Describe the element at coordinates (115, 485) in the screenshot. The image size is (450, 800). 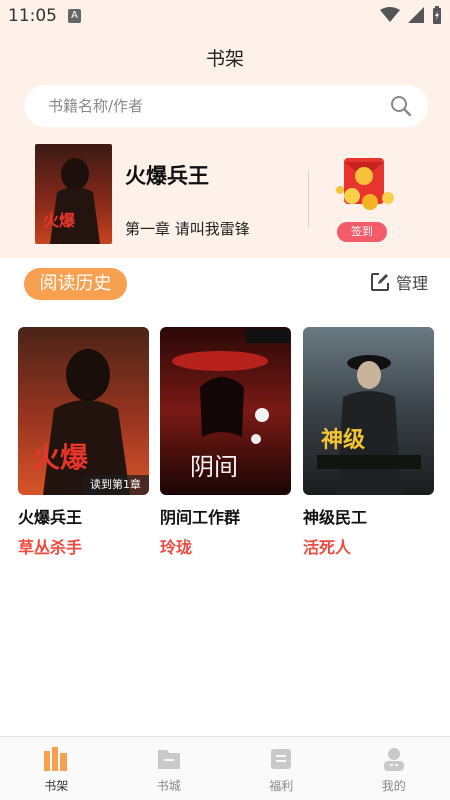
I see `progress-badge: 读到第1章` at that location.